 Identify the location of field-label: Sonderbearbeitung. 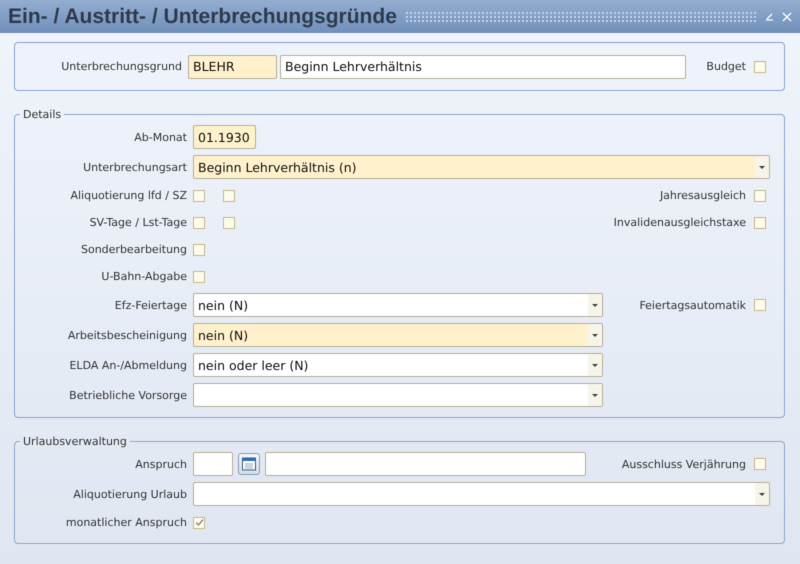
(133, 249).